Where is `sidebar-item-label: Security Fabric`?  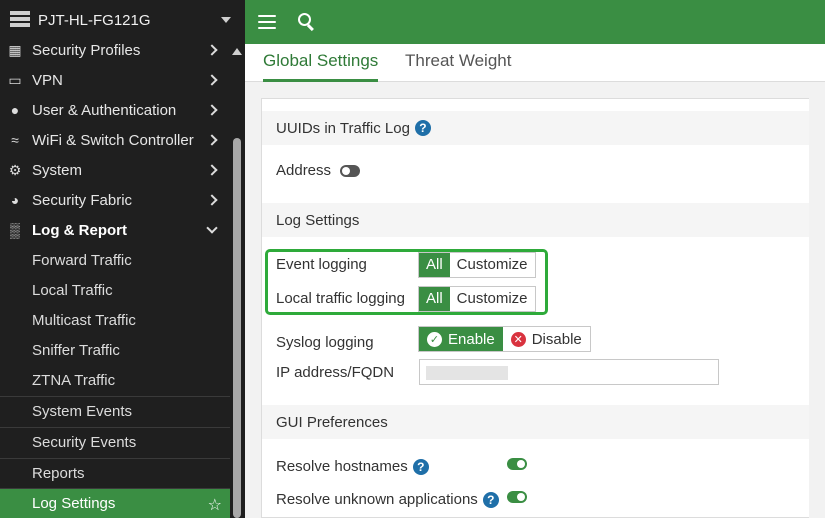 sidebar-item-label: Security Fabric is located at coordinates (82, 200).